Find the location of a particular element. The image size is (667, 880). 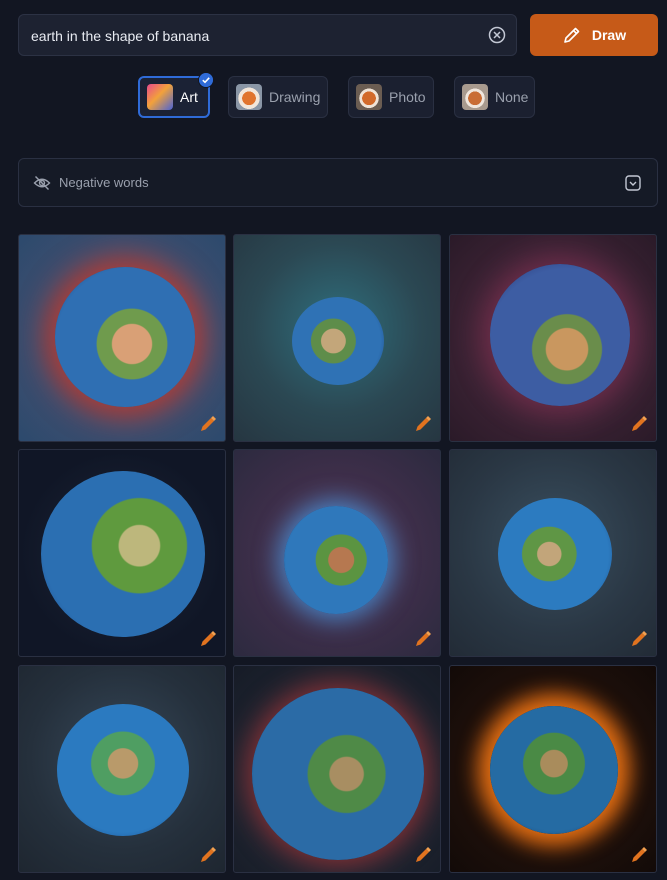

draw-button: Draw is located at coordinates (594, 35).